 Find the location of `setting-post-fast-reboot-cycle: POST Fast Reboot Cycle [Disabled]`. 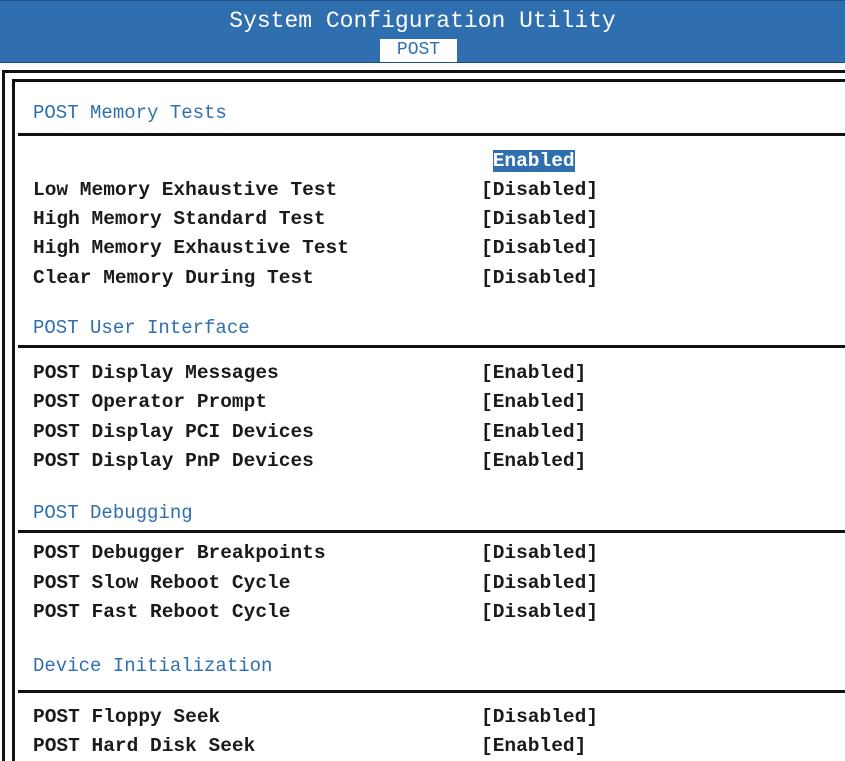

setting-post-fast-reboot-cycle: POST Fast Reboot Cycle [Disabled] is located at coordinates (433, 612).